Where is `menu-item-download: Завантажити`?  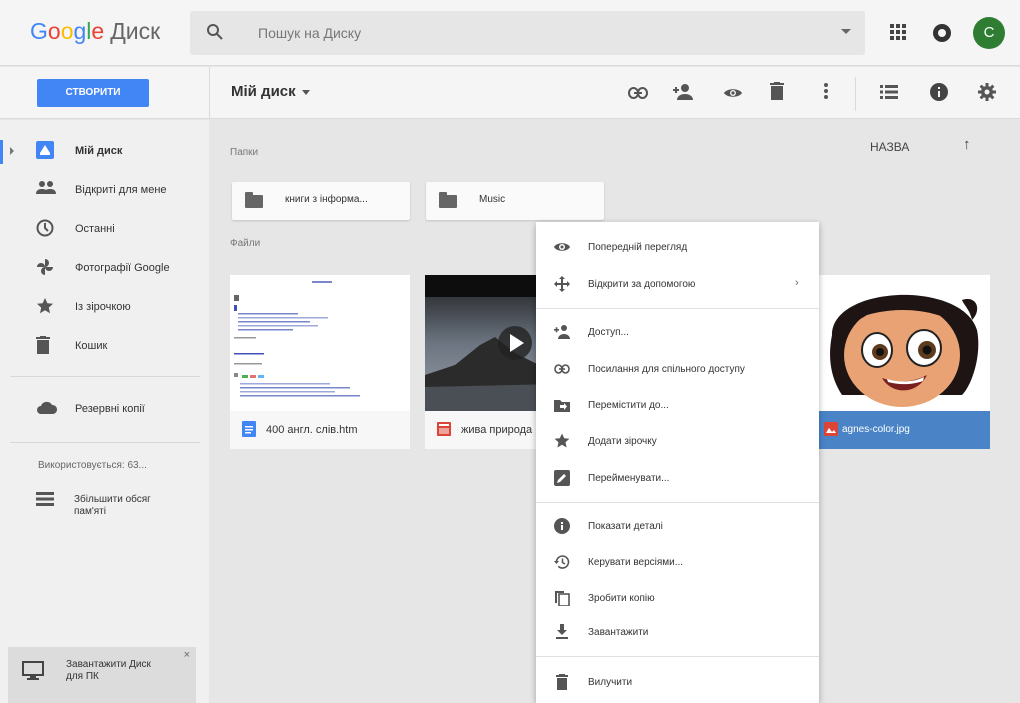
menu-item-download: Завантажити is located at coordinates (677, 632).